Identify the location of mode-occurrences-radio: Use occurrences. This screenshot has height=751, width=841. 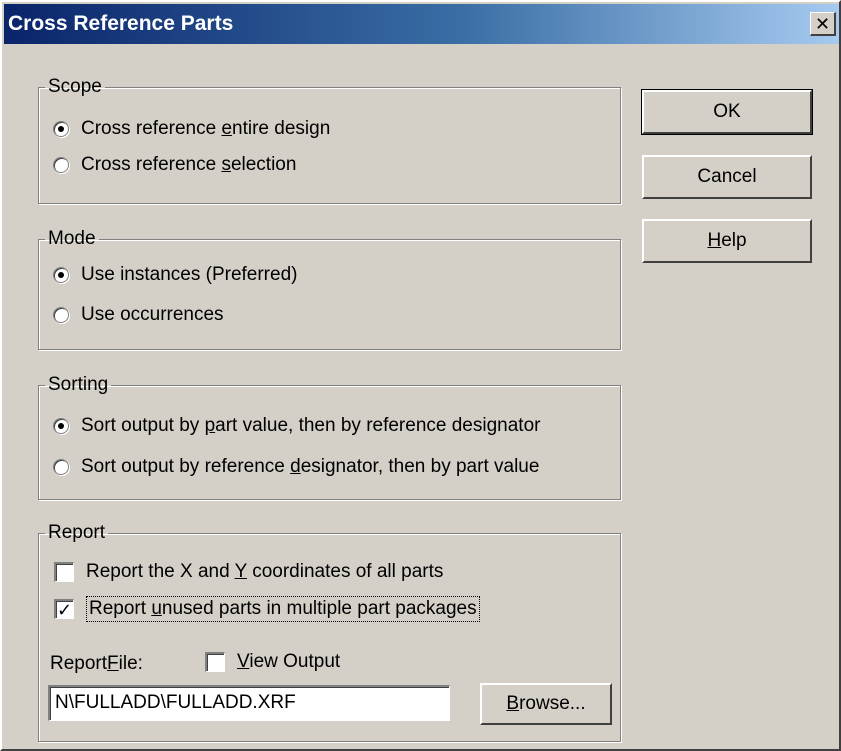
(138, 315).